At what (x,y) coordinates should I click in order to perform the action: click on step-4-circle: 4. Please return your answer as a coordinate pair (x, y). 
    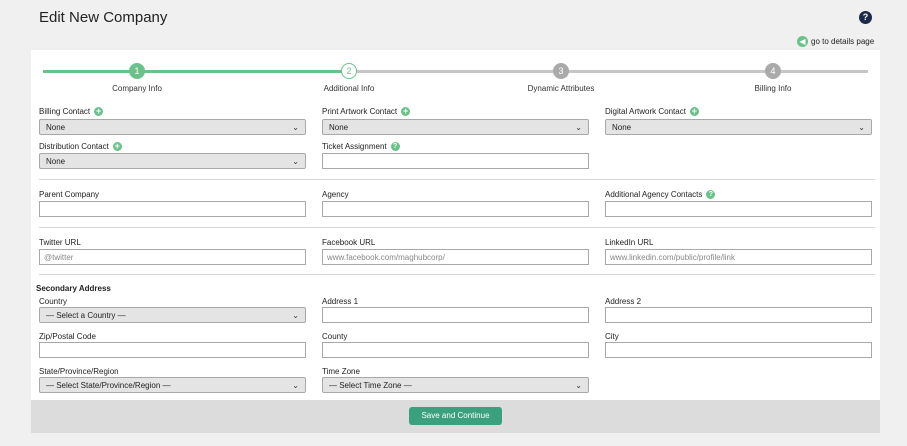
    Looking at the image, I should click on (773, 71).